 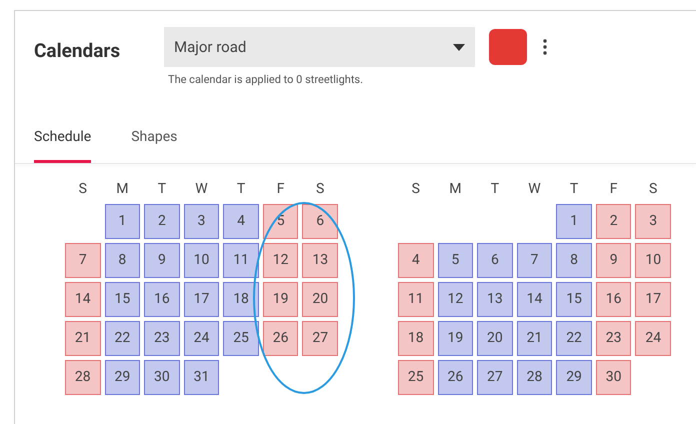 What do you see at coordinates (508, 47) in the screenshot?
I see `color-swatch` at bounding box center [508, 47].